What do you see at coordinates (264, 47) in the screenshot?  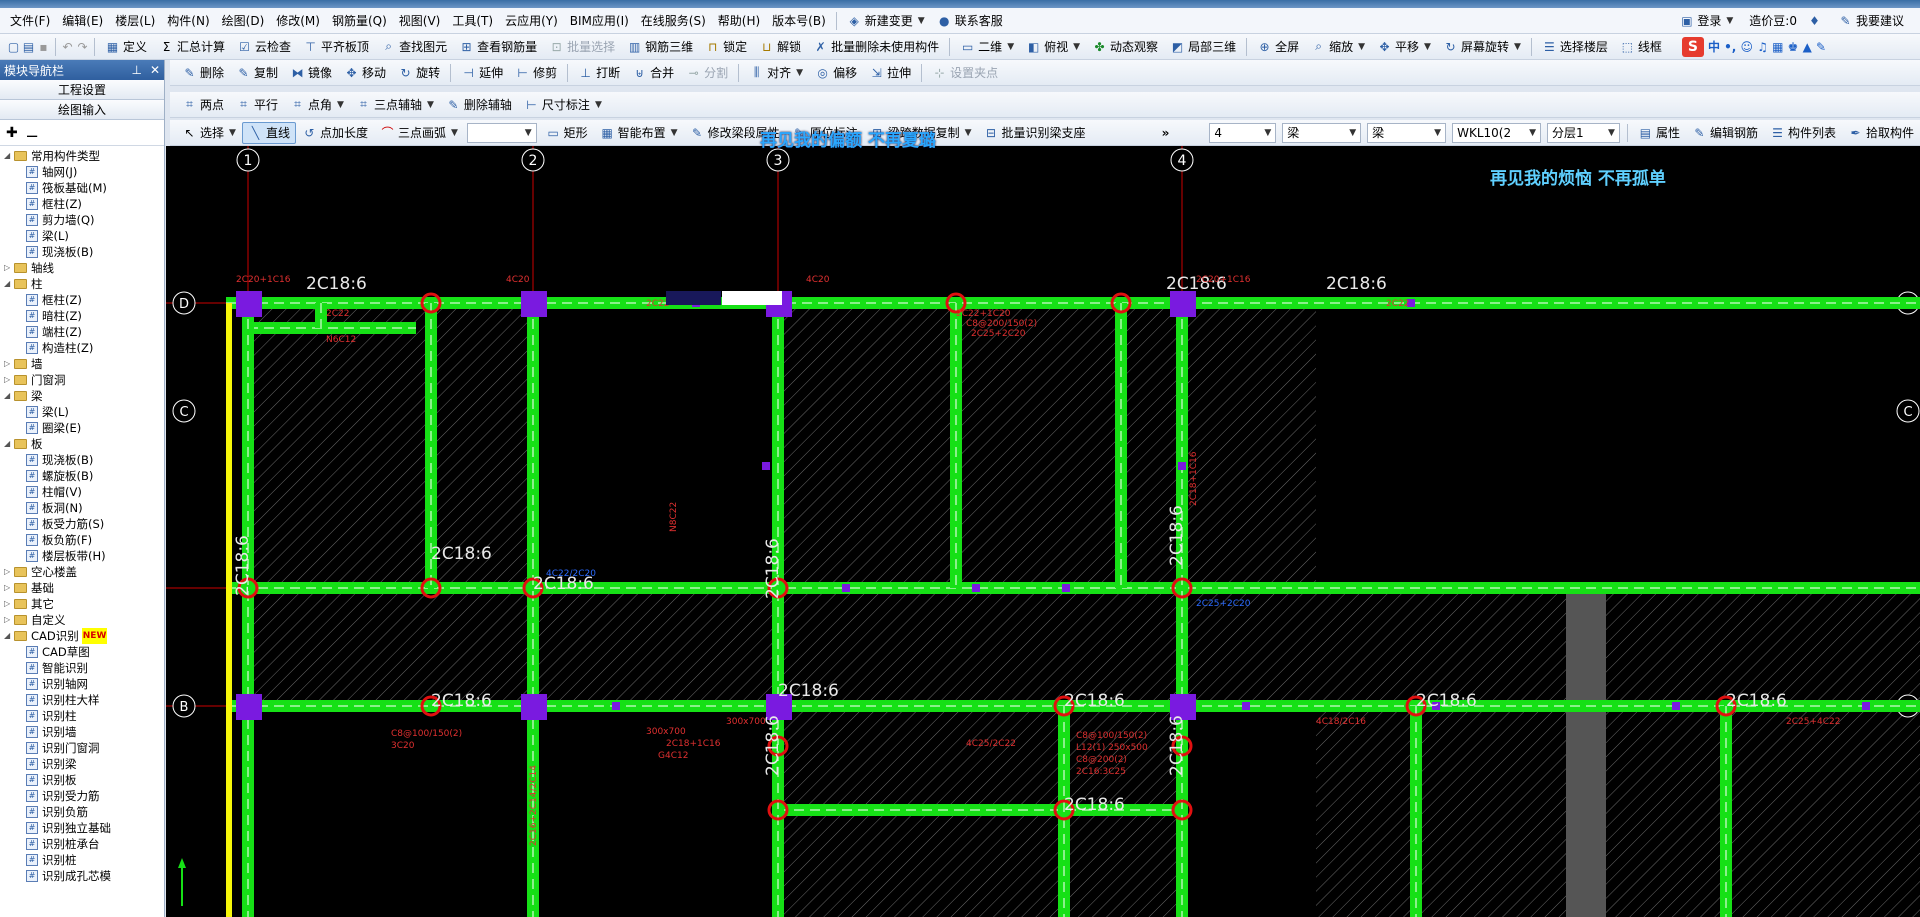 I see `cloud-check-button: ☑ 云检查` at bounding box center [264, 47].